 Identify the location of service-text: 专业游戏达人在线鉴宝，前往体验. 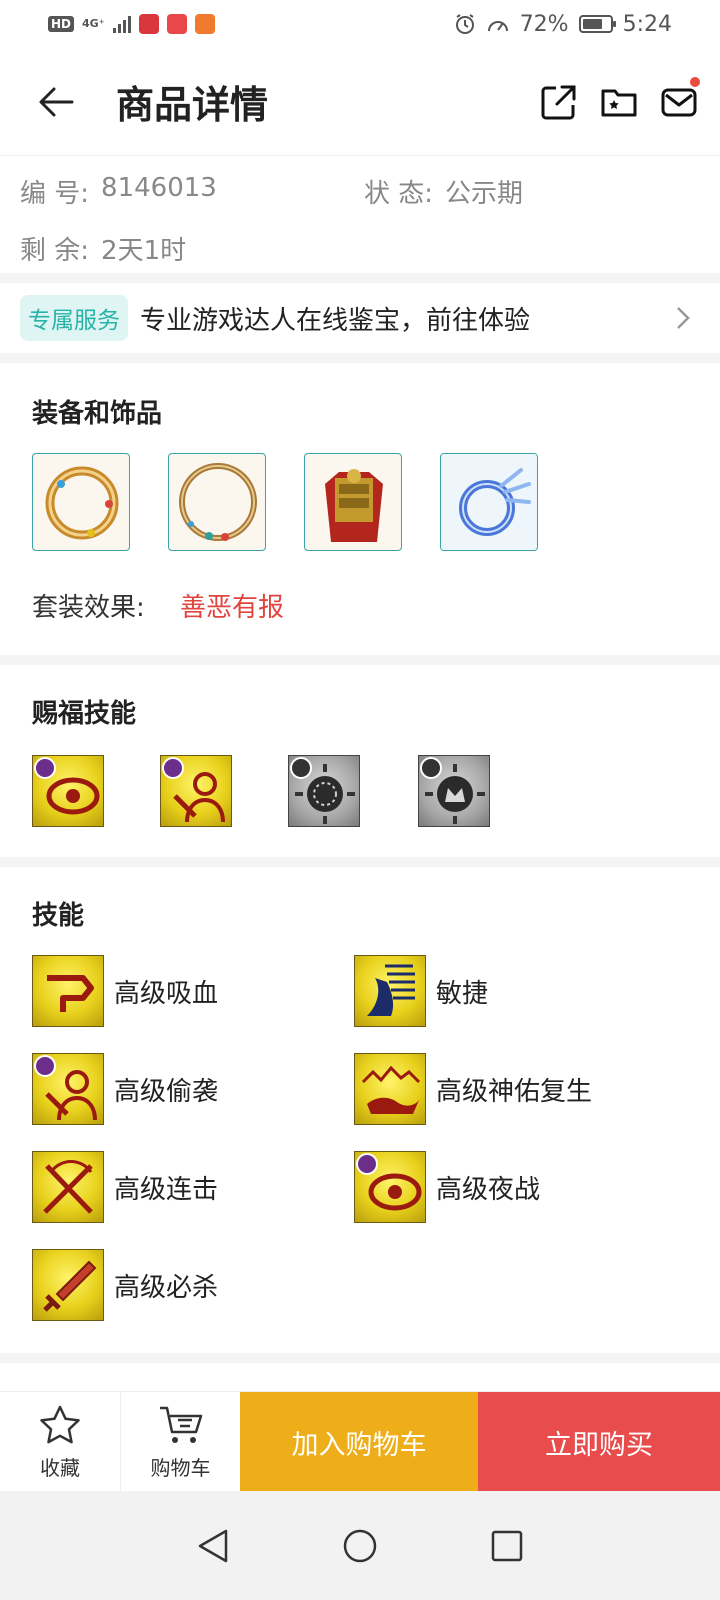
(335, 320).